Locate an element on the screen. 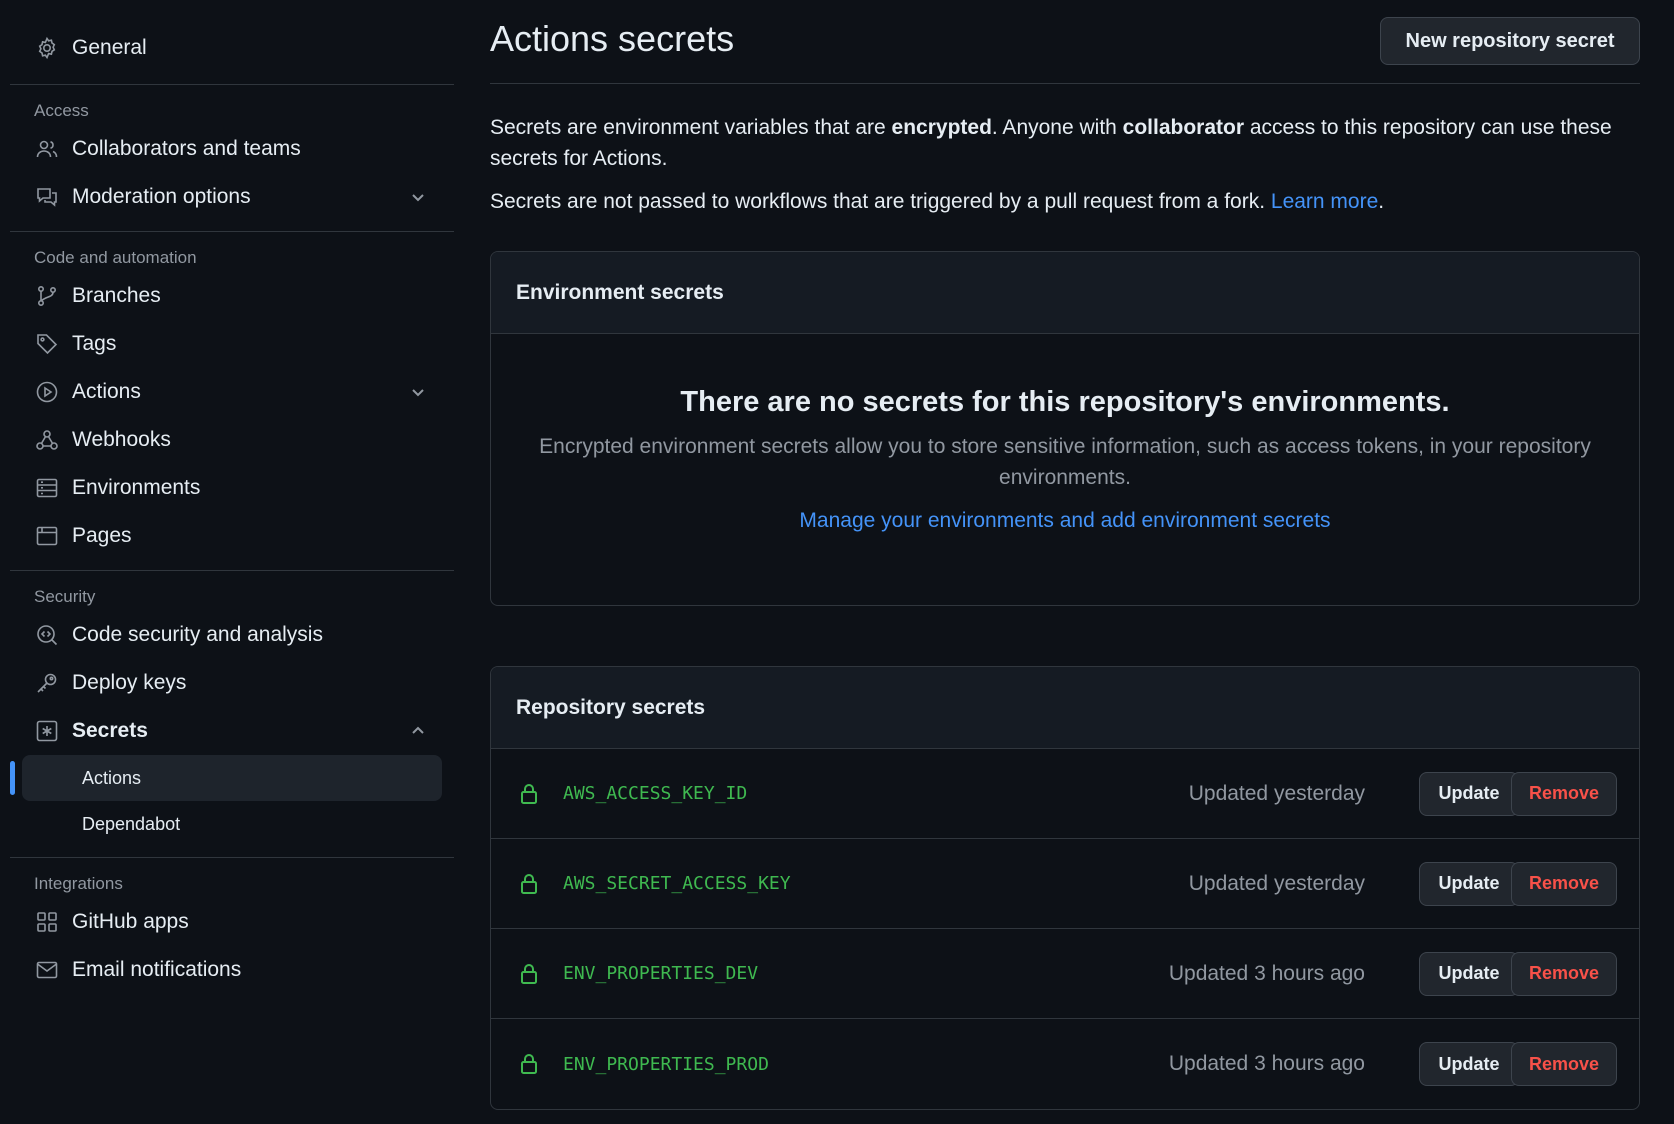 The width and height of the screenshot is (1674, 1124). sidebar-item-tags: Tags is located at coordinates (232, 344).